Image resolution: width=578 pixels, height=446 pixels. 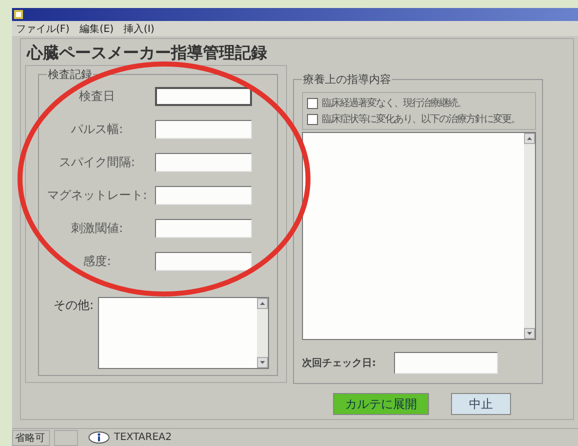 What do you see at coordinates (97, 195) in the screenshot?
I see `field-label: マグネットレート:` at bounding box center [97, 195].